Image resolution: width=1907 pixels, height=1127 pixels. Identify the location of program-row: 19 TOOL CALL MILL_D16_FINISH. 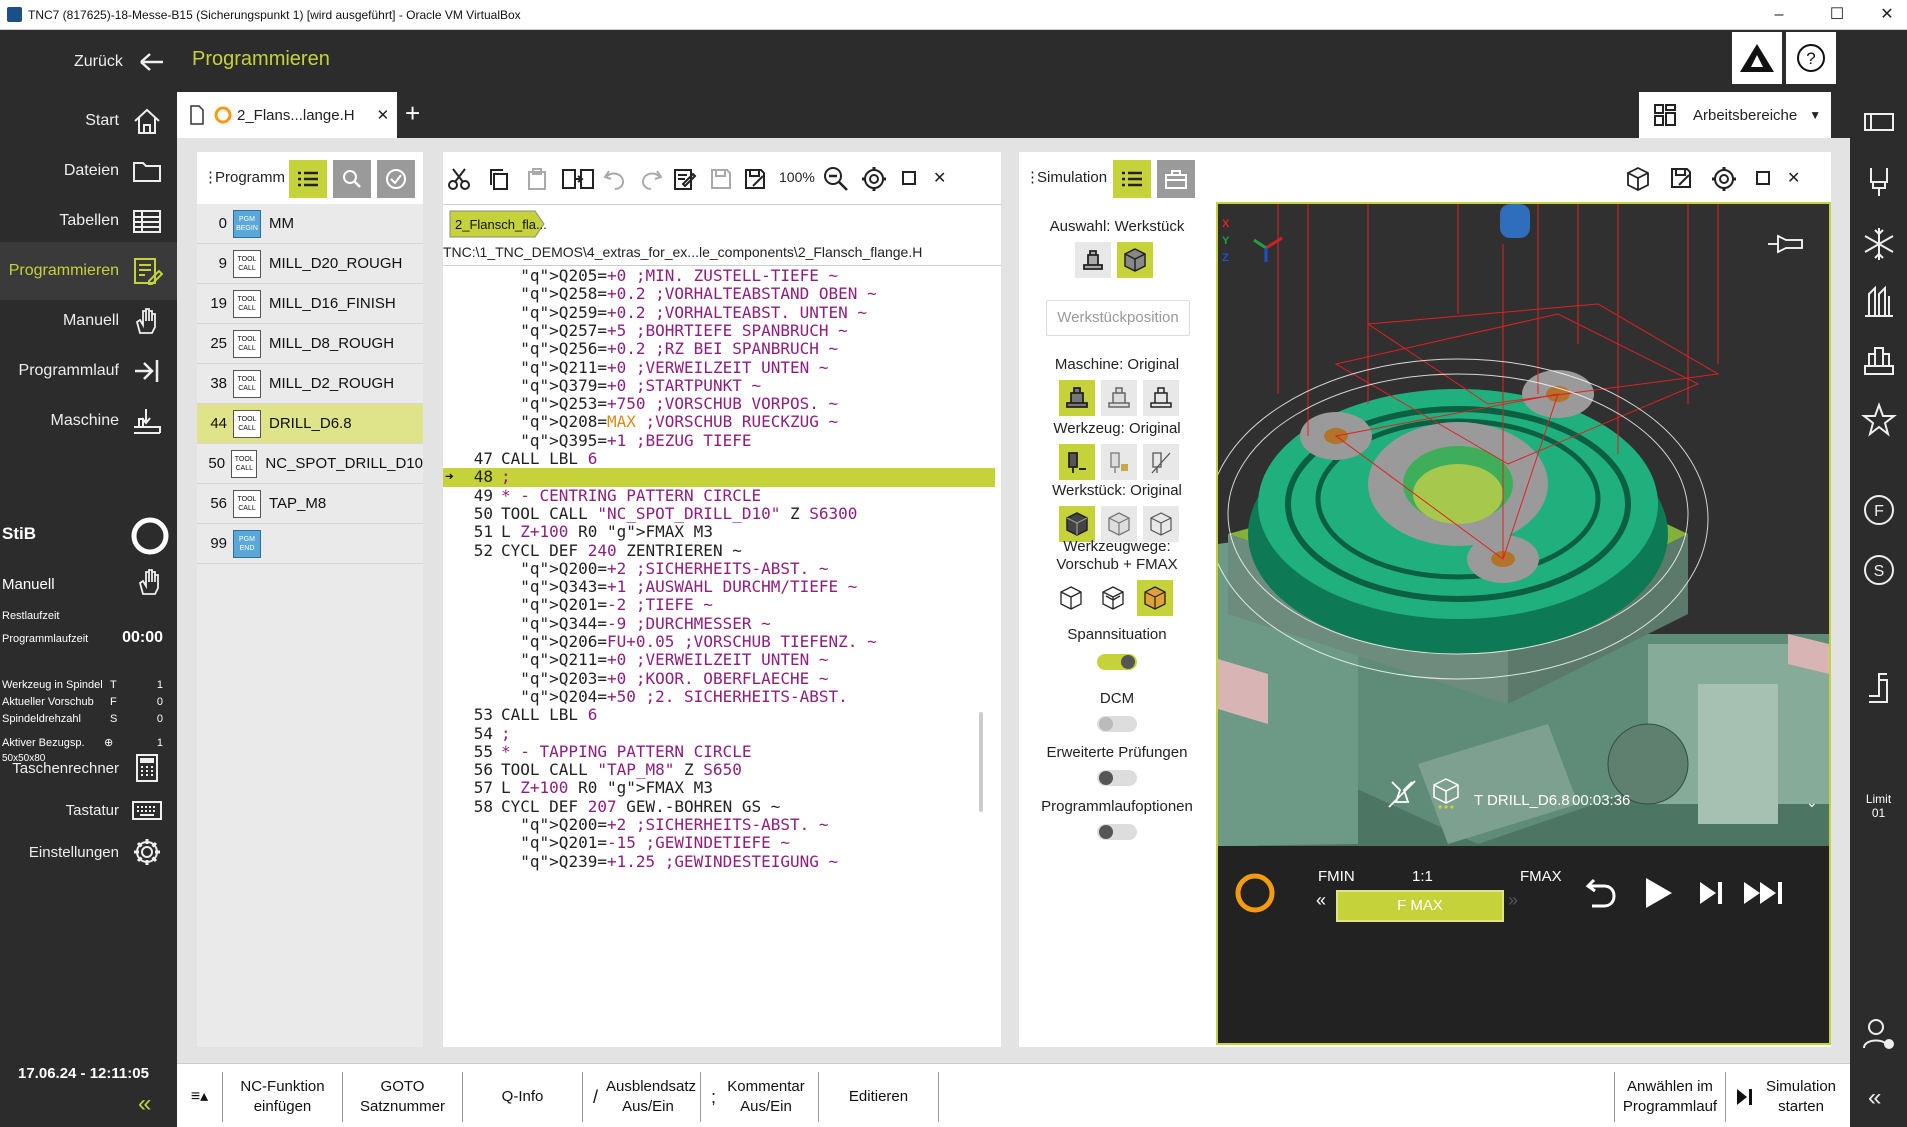
(310, 304).